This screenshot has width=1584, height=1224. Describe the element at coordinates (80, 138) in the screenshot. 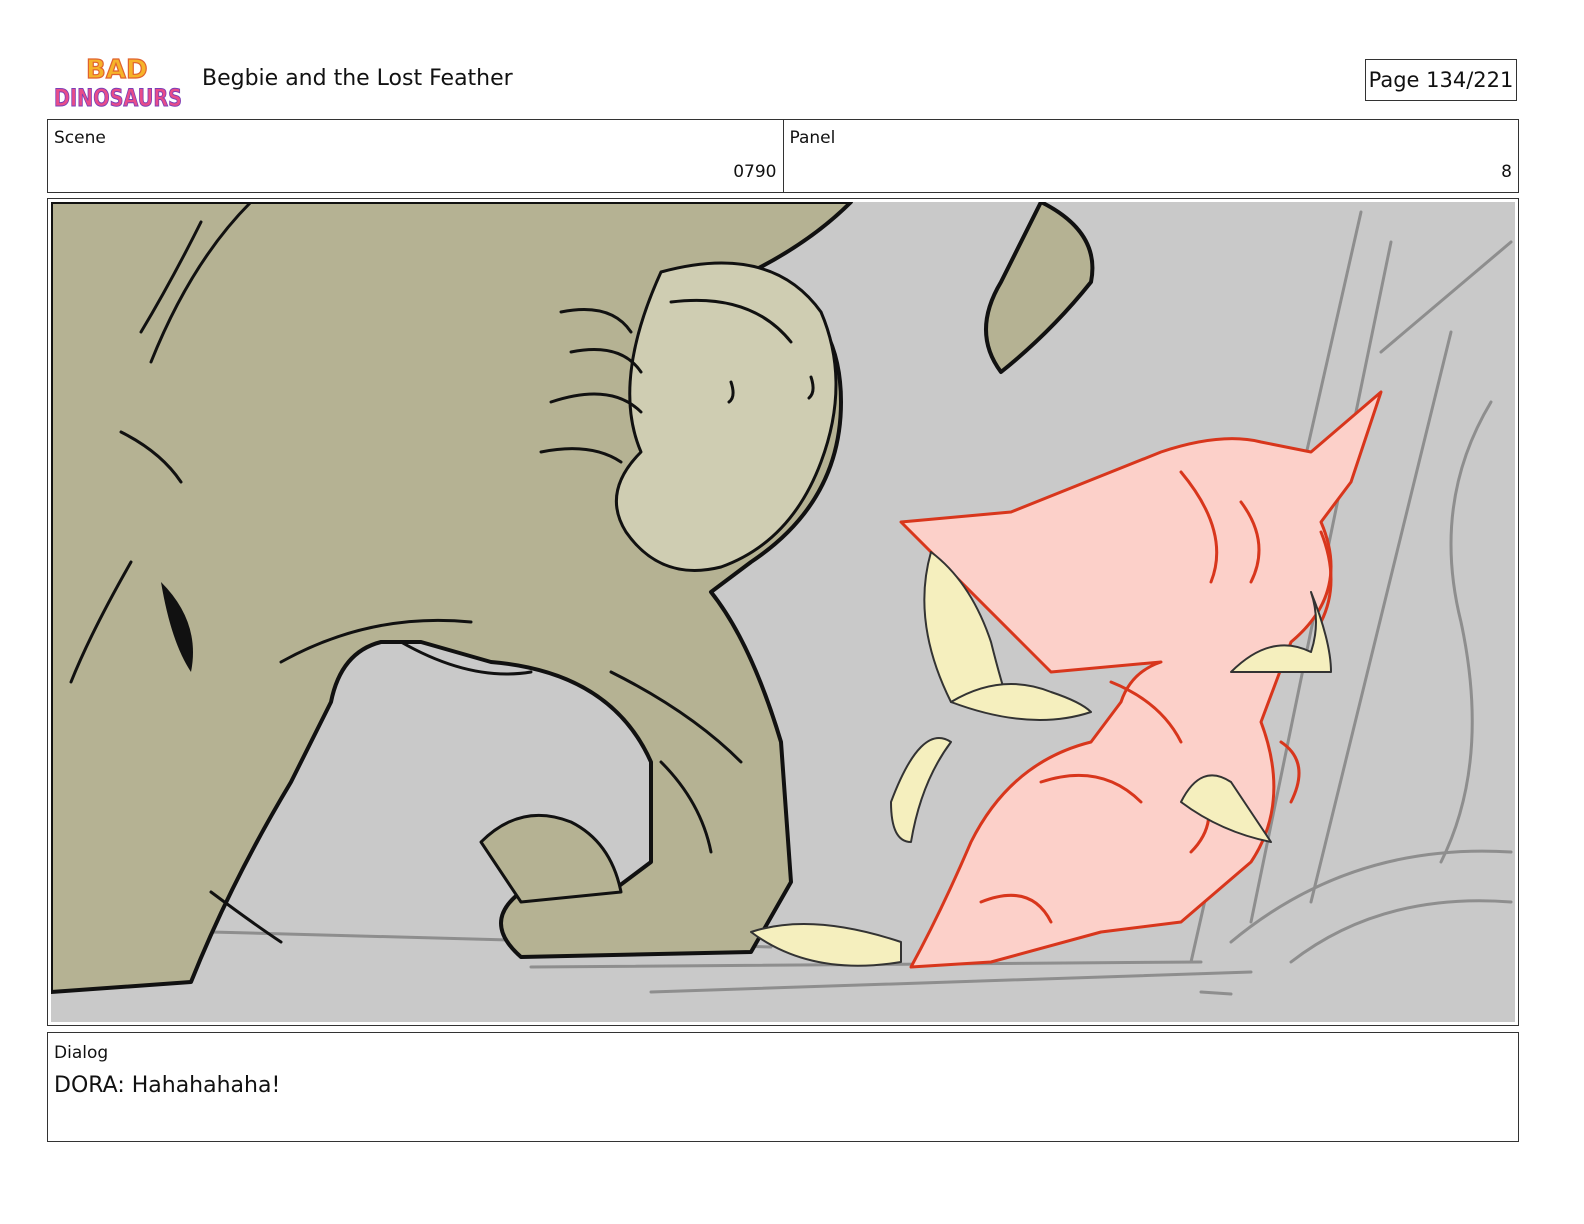

I see `scene-label: Scene` at that location.